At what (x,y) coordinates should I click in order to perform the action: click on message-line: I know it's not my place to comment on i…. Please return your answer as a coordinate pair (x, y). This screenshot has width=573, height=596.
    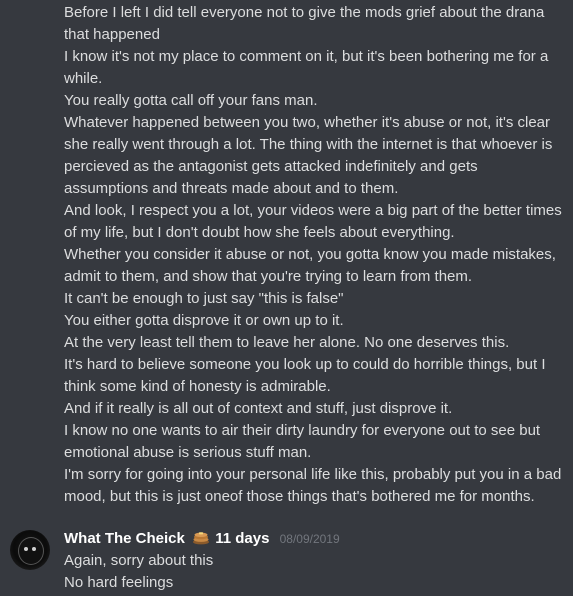
    Looking at the image, I should click on (306, 67).